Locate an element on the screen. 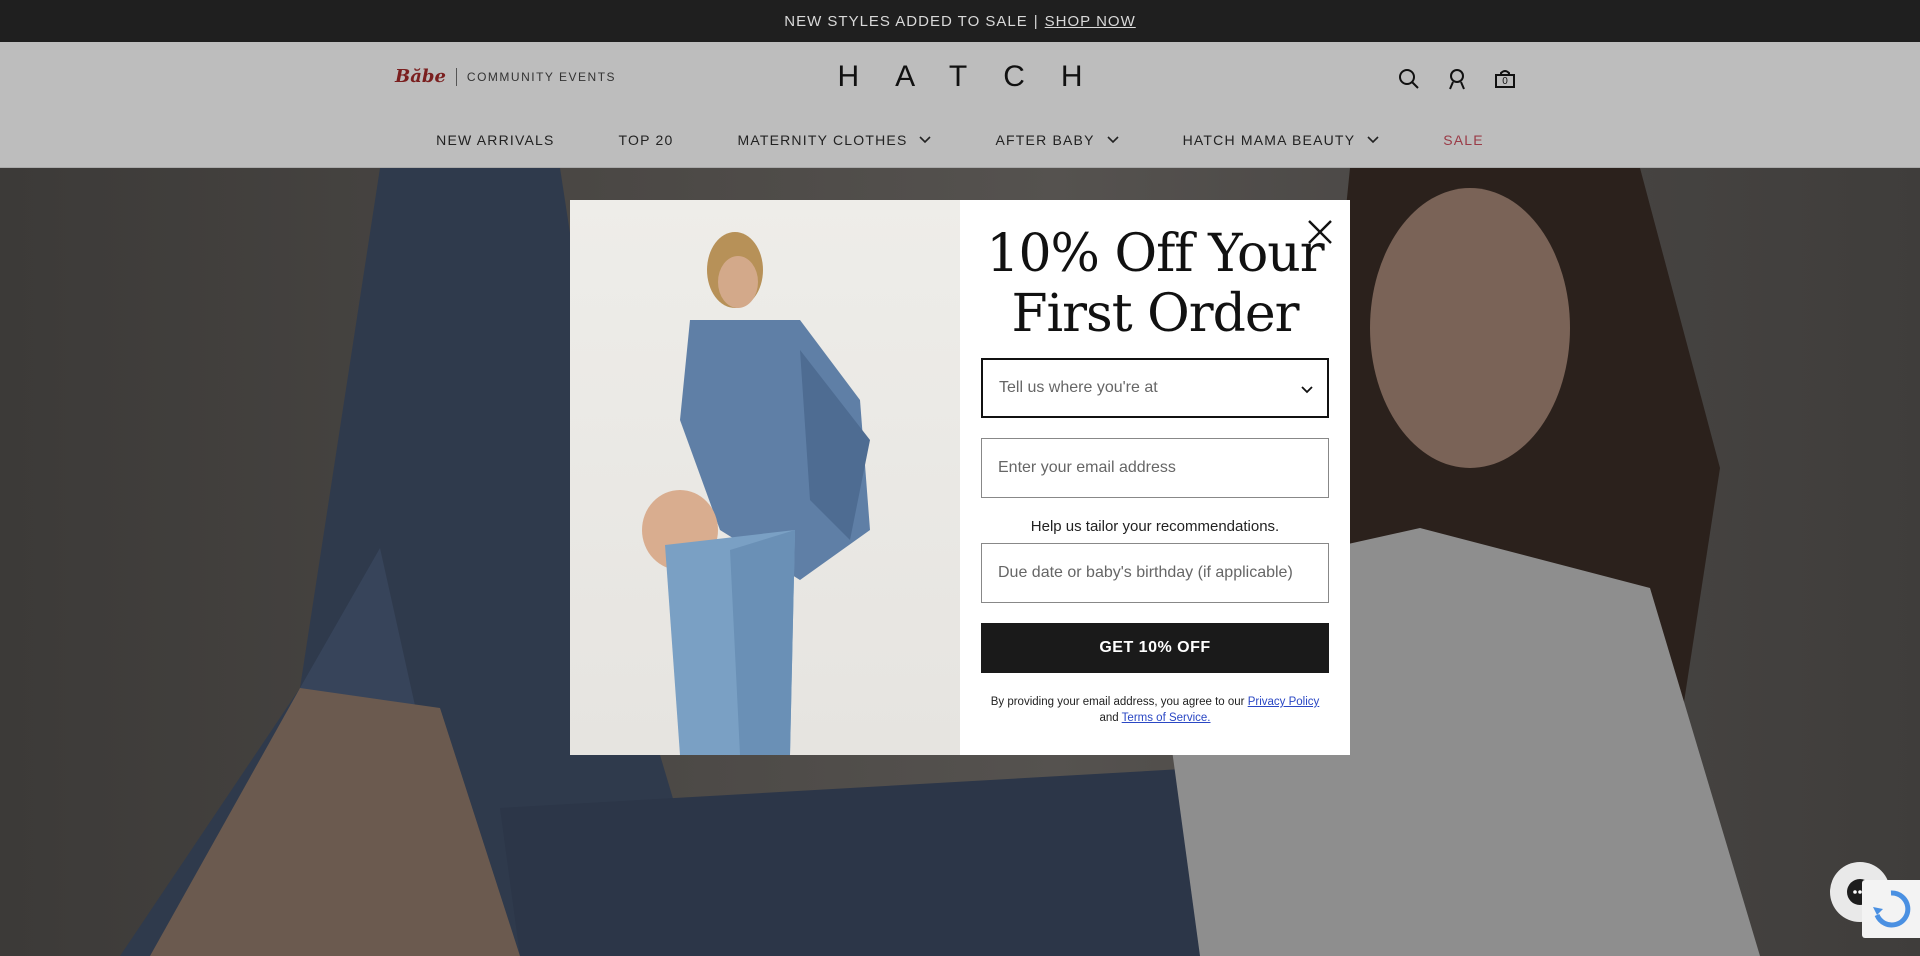 Image resolution: width=1920 pixels, height=956 pixels. model-photo-illustration is located at coordinates (756, 493).